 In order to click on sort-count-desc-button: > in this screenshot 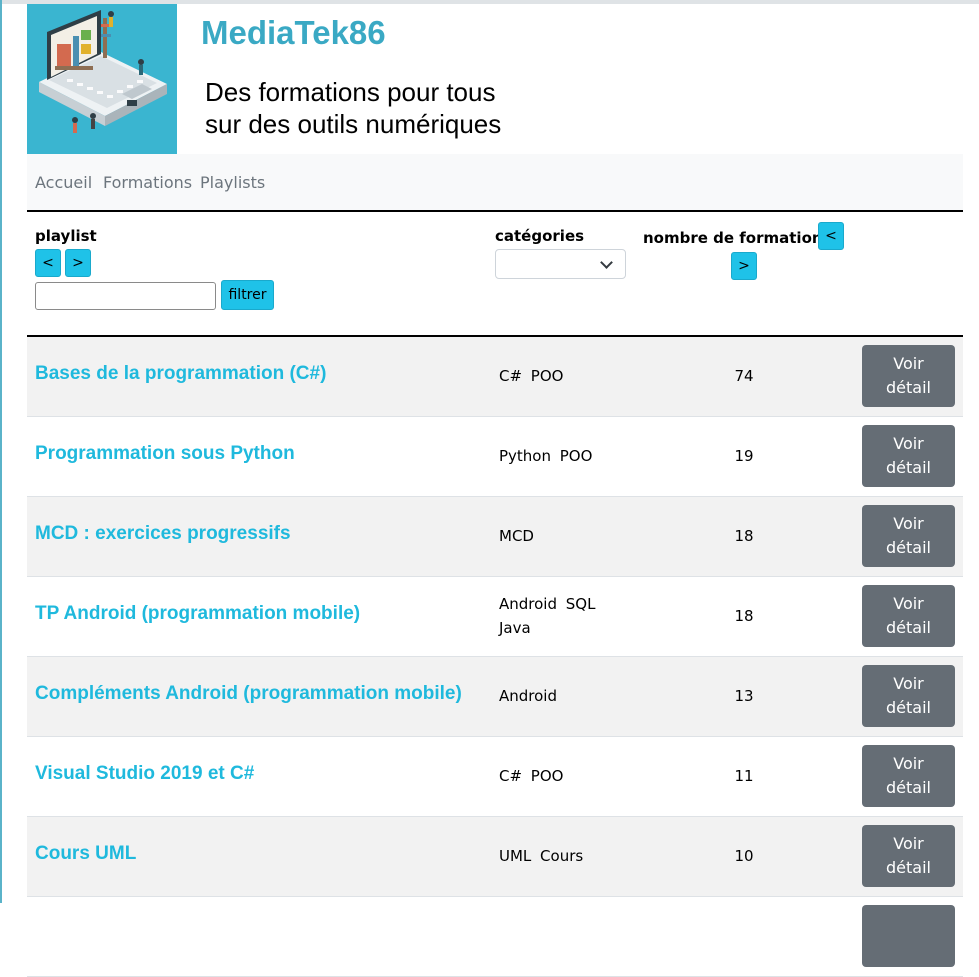, I will do `click(744, 266)`.